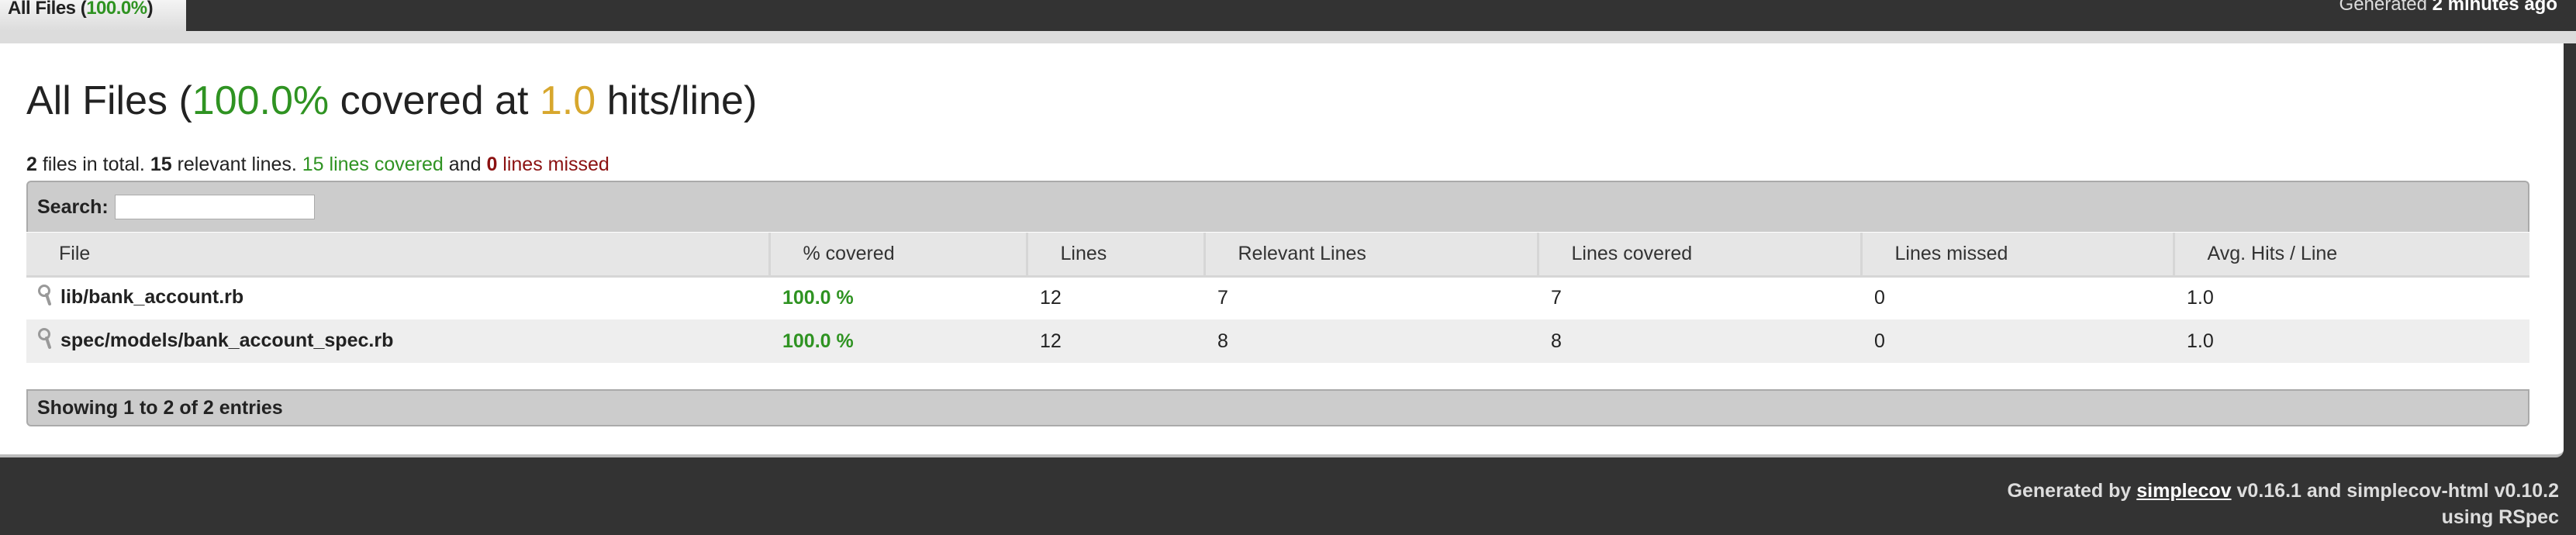 The height and width of the screenshot is (535, 2576). Describe the element at coordinates (2396, 491) in the screenshot. I see `footer-versions: v0.16.1 and simplecov-html v0.10.2` at that location.